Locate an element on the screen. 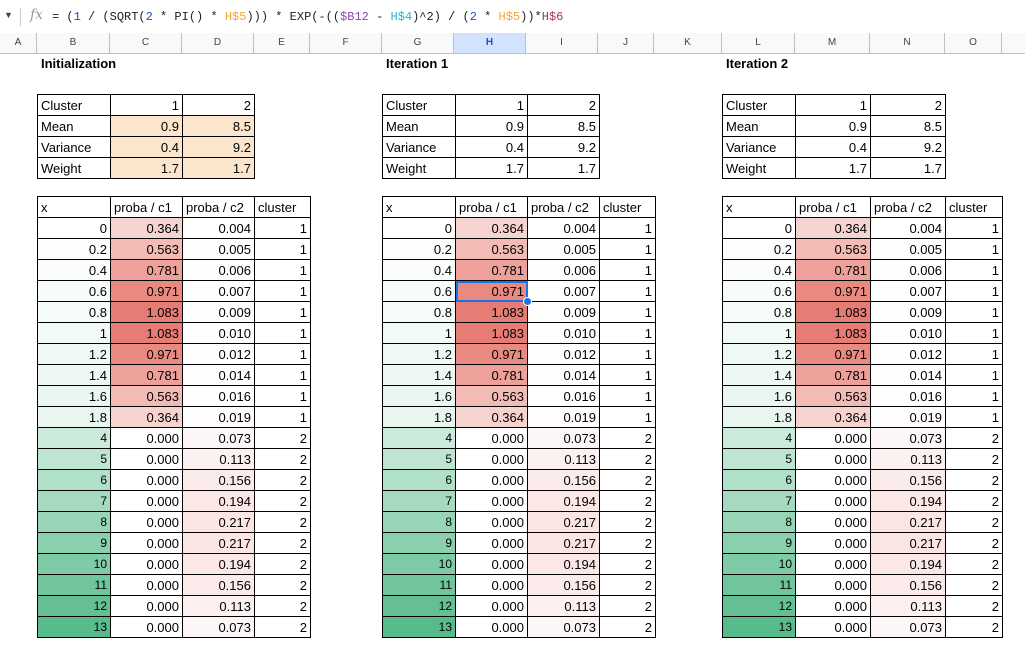 This screenshot has height=650, width=1025. x-cell: 11 is located at coordinates (74, 585).